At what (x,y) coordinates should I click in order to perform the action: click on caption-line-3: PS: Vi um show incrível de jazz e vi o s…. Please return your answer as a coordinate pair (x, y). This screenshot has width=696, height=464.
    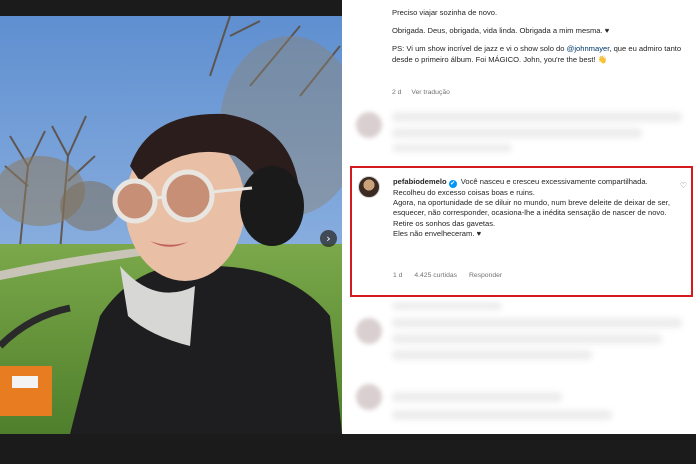
    Looking at the image, I should click on (542, 54).